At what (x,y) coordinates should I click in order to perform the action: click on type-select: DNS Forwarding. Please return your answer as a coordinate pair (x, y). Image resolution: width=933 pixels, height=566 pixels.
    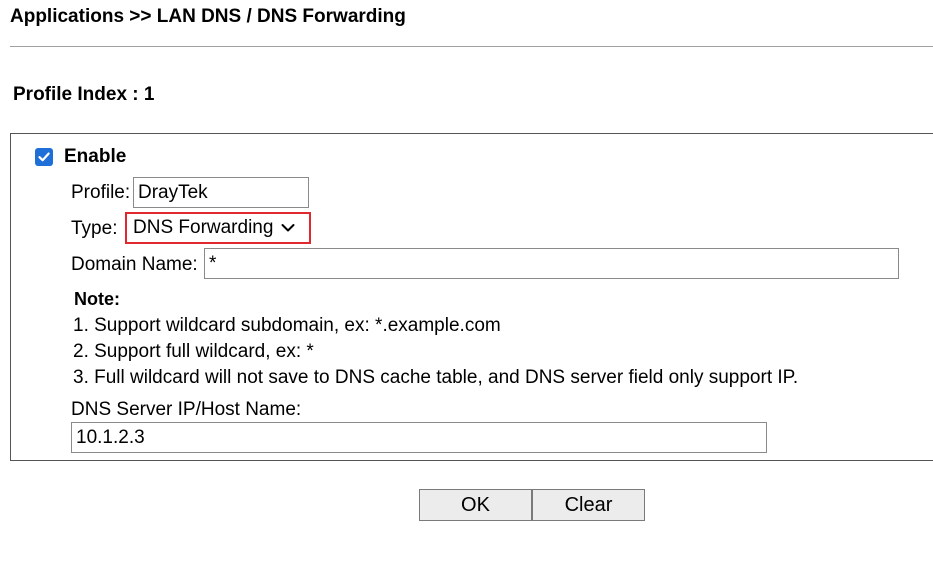
    Looking at the image, I should click on (218, 228).